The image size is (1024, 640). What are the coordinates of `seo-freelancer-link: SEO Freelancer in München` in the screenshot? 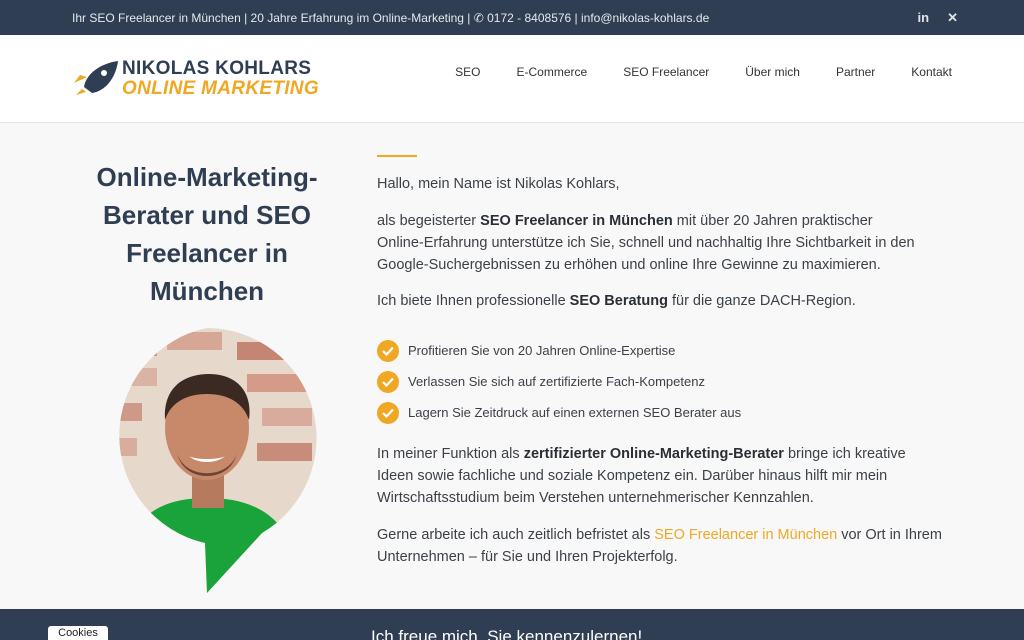 It's located at (745, 535).